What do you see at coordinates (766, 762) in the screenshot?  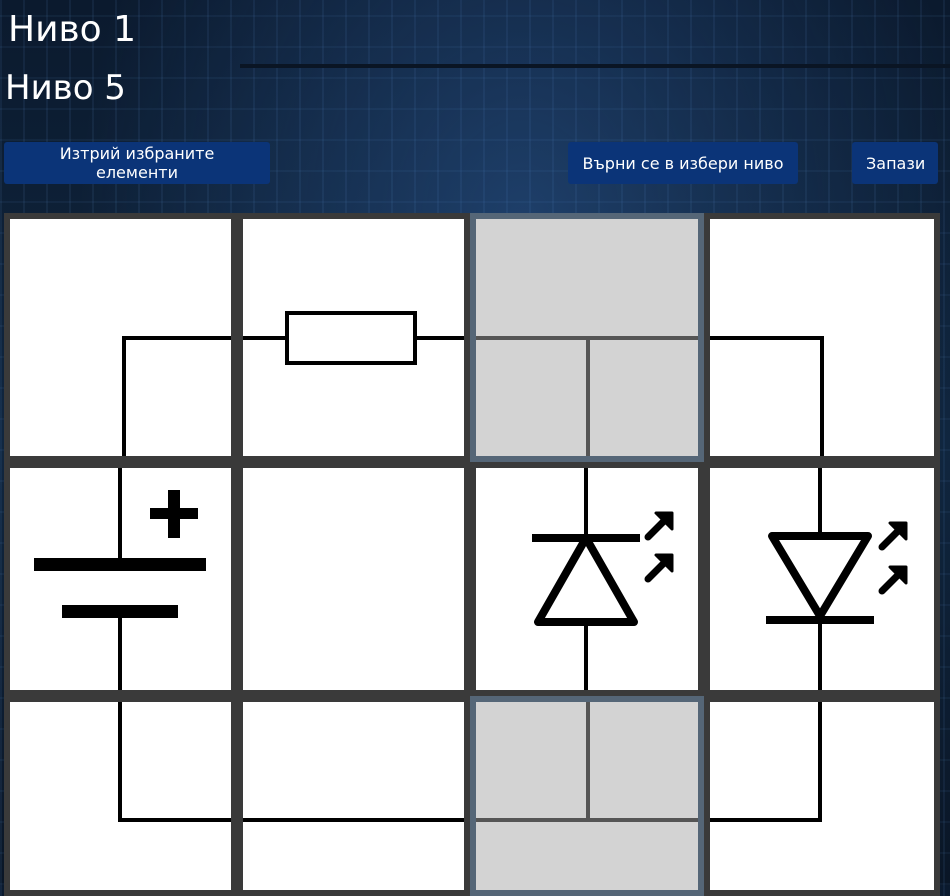 I see `wire-corner-up-left-symbol` at bounding box center [766, 762].